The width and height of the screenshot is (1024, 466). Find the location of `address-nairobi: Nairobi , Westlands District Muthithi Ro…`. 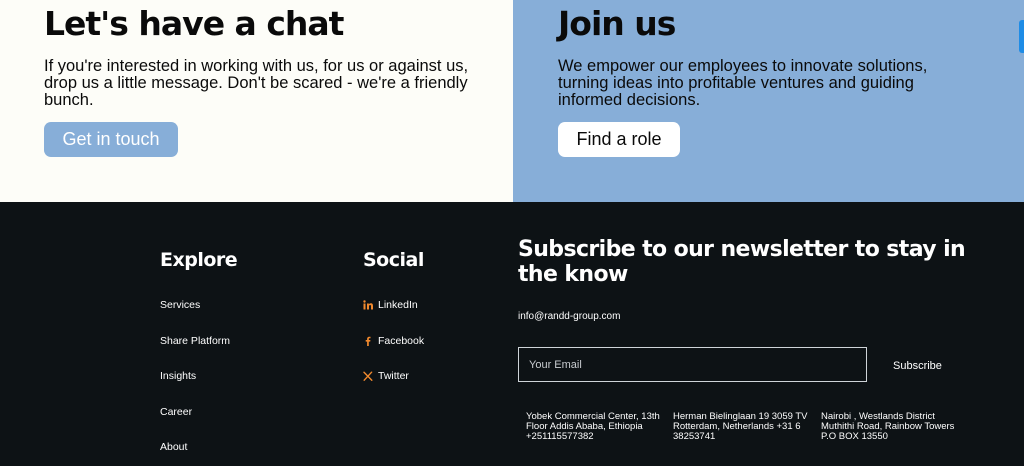

address-nairobi: Nairobi , Westlands District Muthithi Ro… is located at coordinates (888, 426).